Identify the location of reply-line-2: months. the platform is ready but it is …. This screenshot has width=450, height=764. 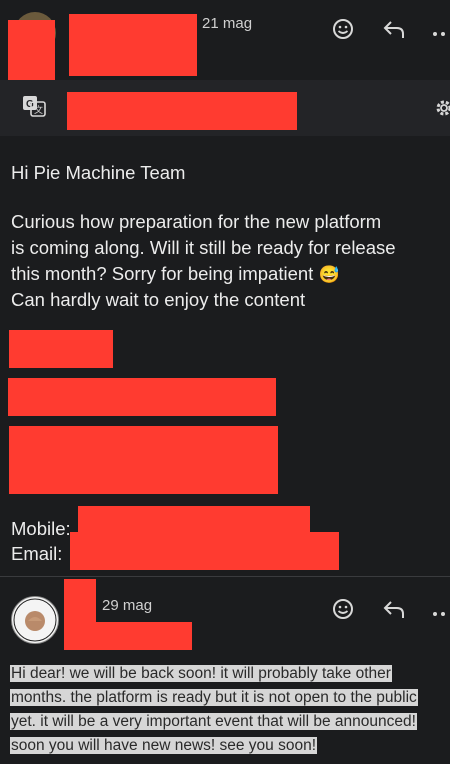
(214, 697).